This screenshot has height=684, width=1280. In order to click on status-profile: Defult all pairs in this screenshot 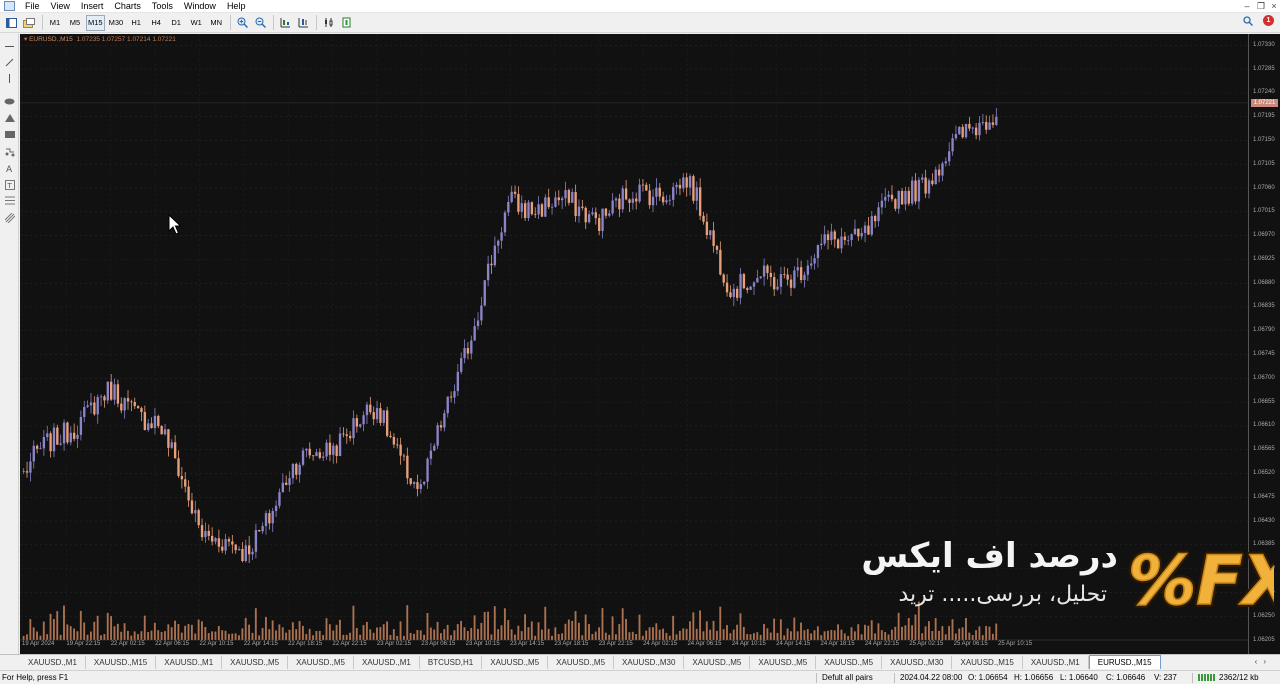, I will do `click(847, 677)`.